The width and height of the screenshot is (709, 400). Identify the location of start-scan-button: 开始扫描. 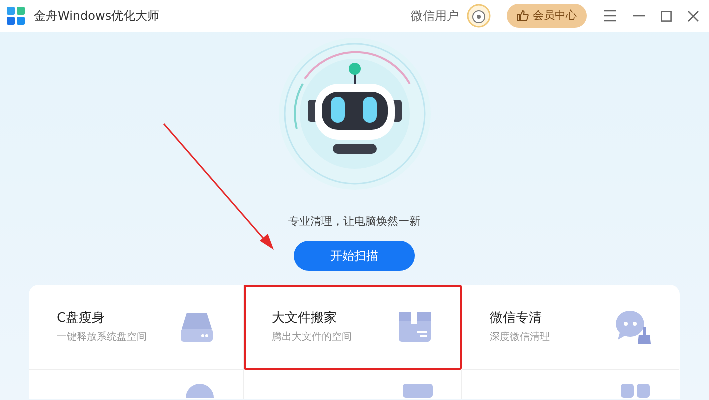
(354, 255).